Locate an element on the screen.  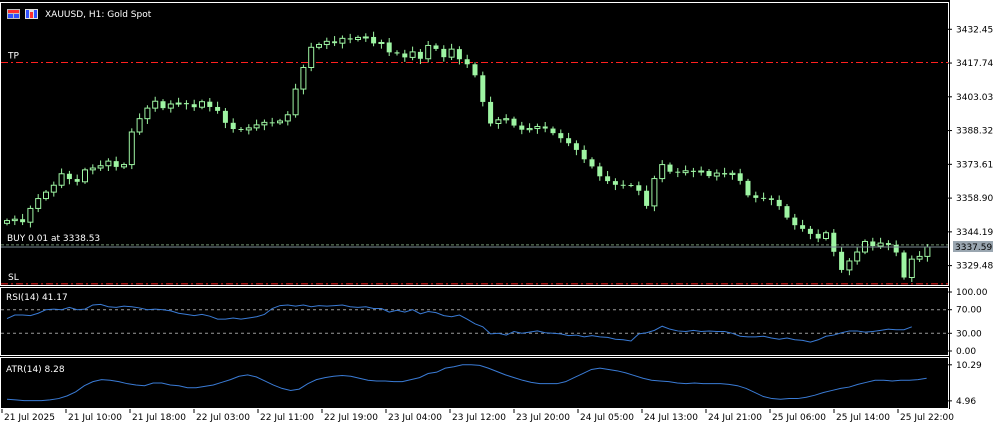
price-tick-label: 3329.48 is located at coordinates (974, 267).